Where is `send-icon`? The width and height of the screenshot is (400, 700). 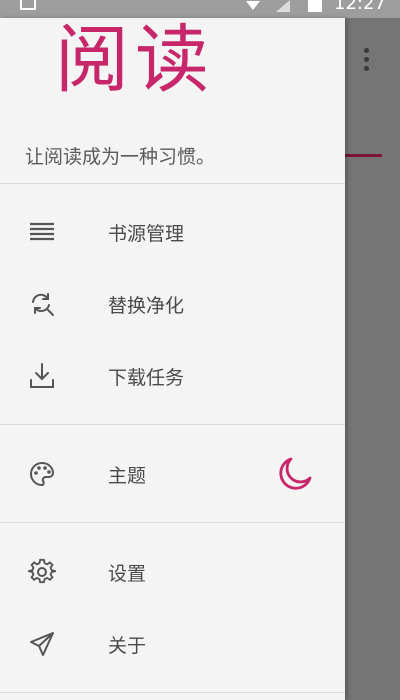 send-icon is located at coordinates (42, 644).